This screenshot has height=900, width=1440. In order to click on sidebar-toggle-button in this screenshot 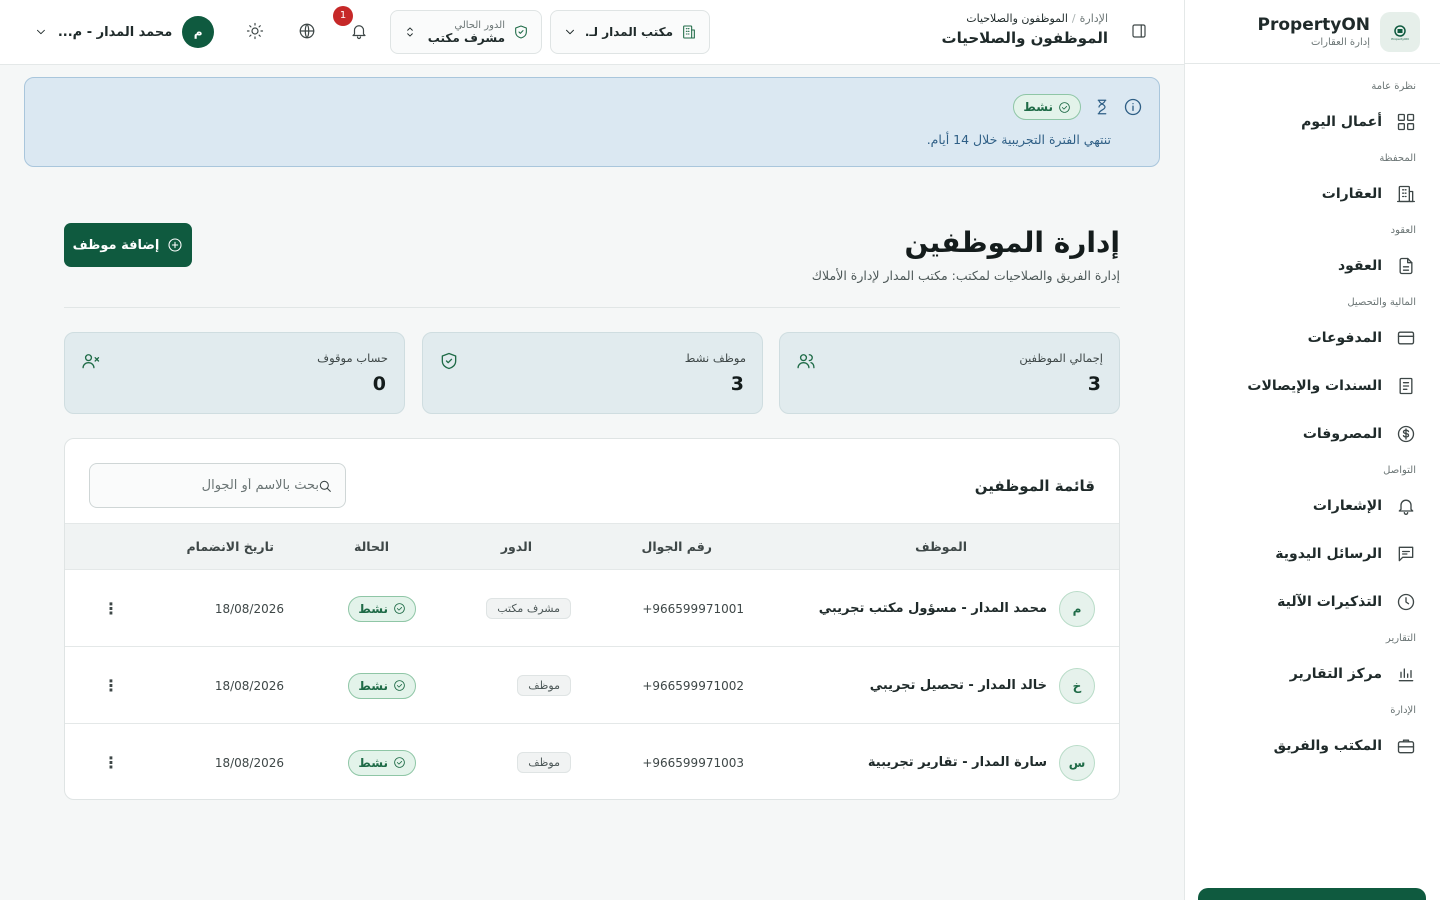, I will do `click(1139, 31)`.